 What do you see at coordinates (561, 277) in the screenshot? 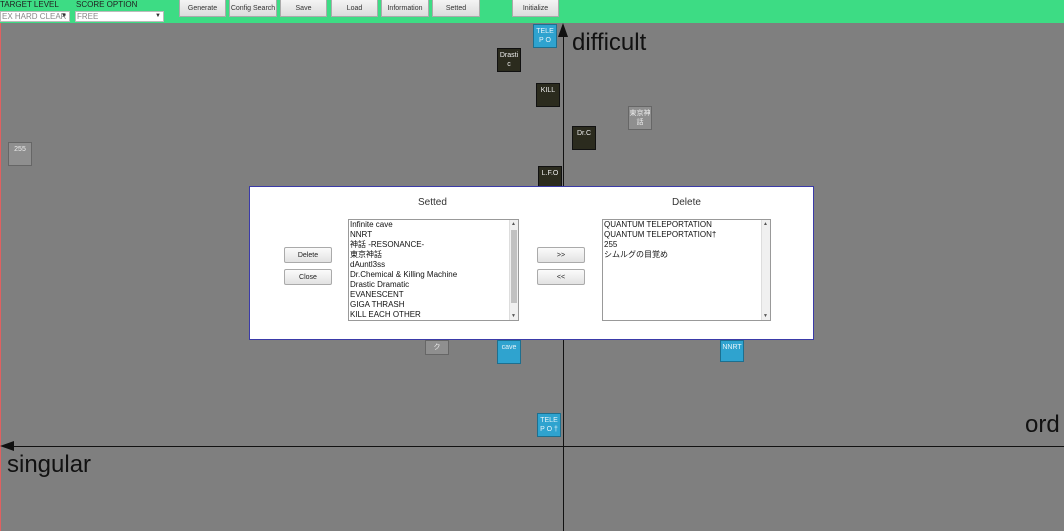
I see `move-left-button: <<` at bounding box center [561, 277].